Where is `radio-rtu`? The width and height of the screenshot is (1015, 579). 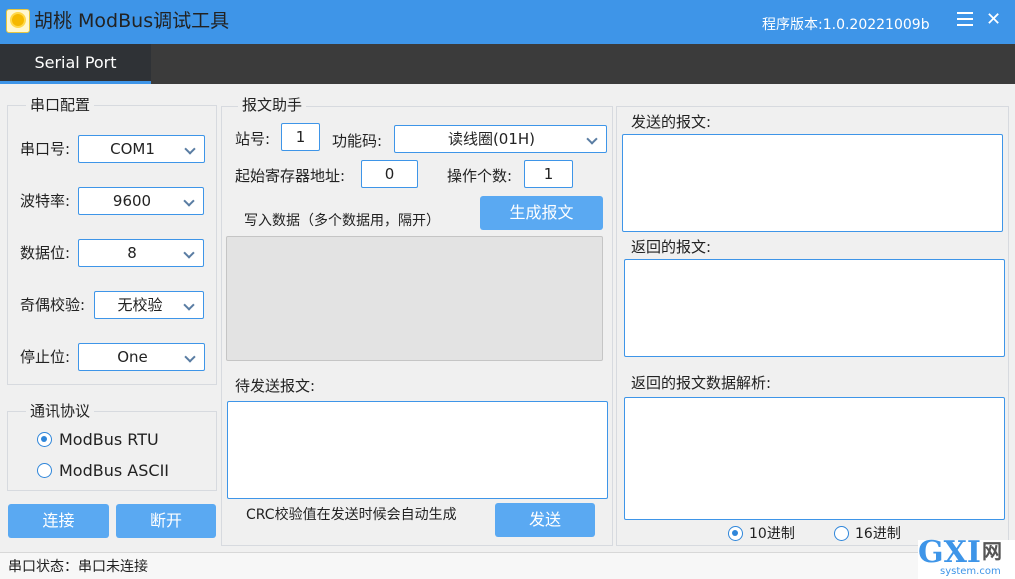
radio-rtu is located at coordinates (44, 439).